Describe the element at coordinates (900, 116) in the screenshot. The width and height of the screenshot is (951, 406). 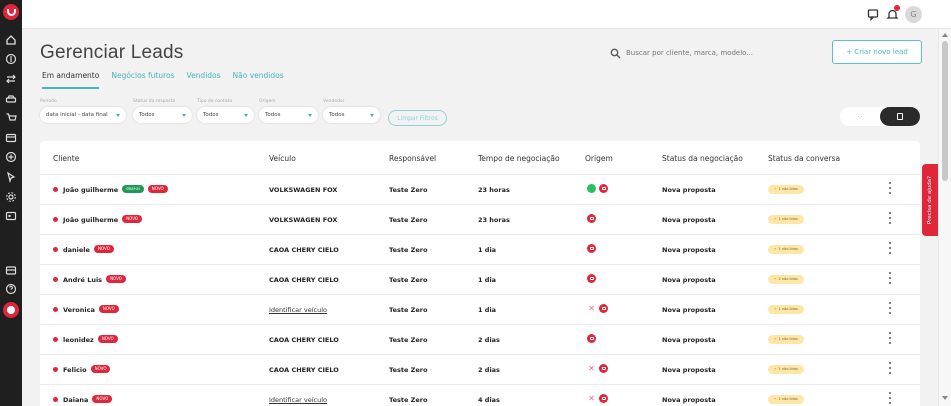
I see `list-view-icon` at that location.